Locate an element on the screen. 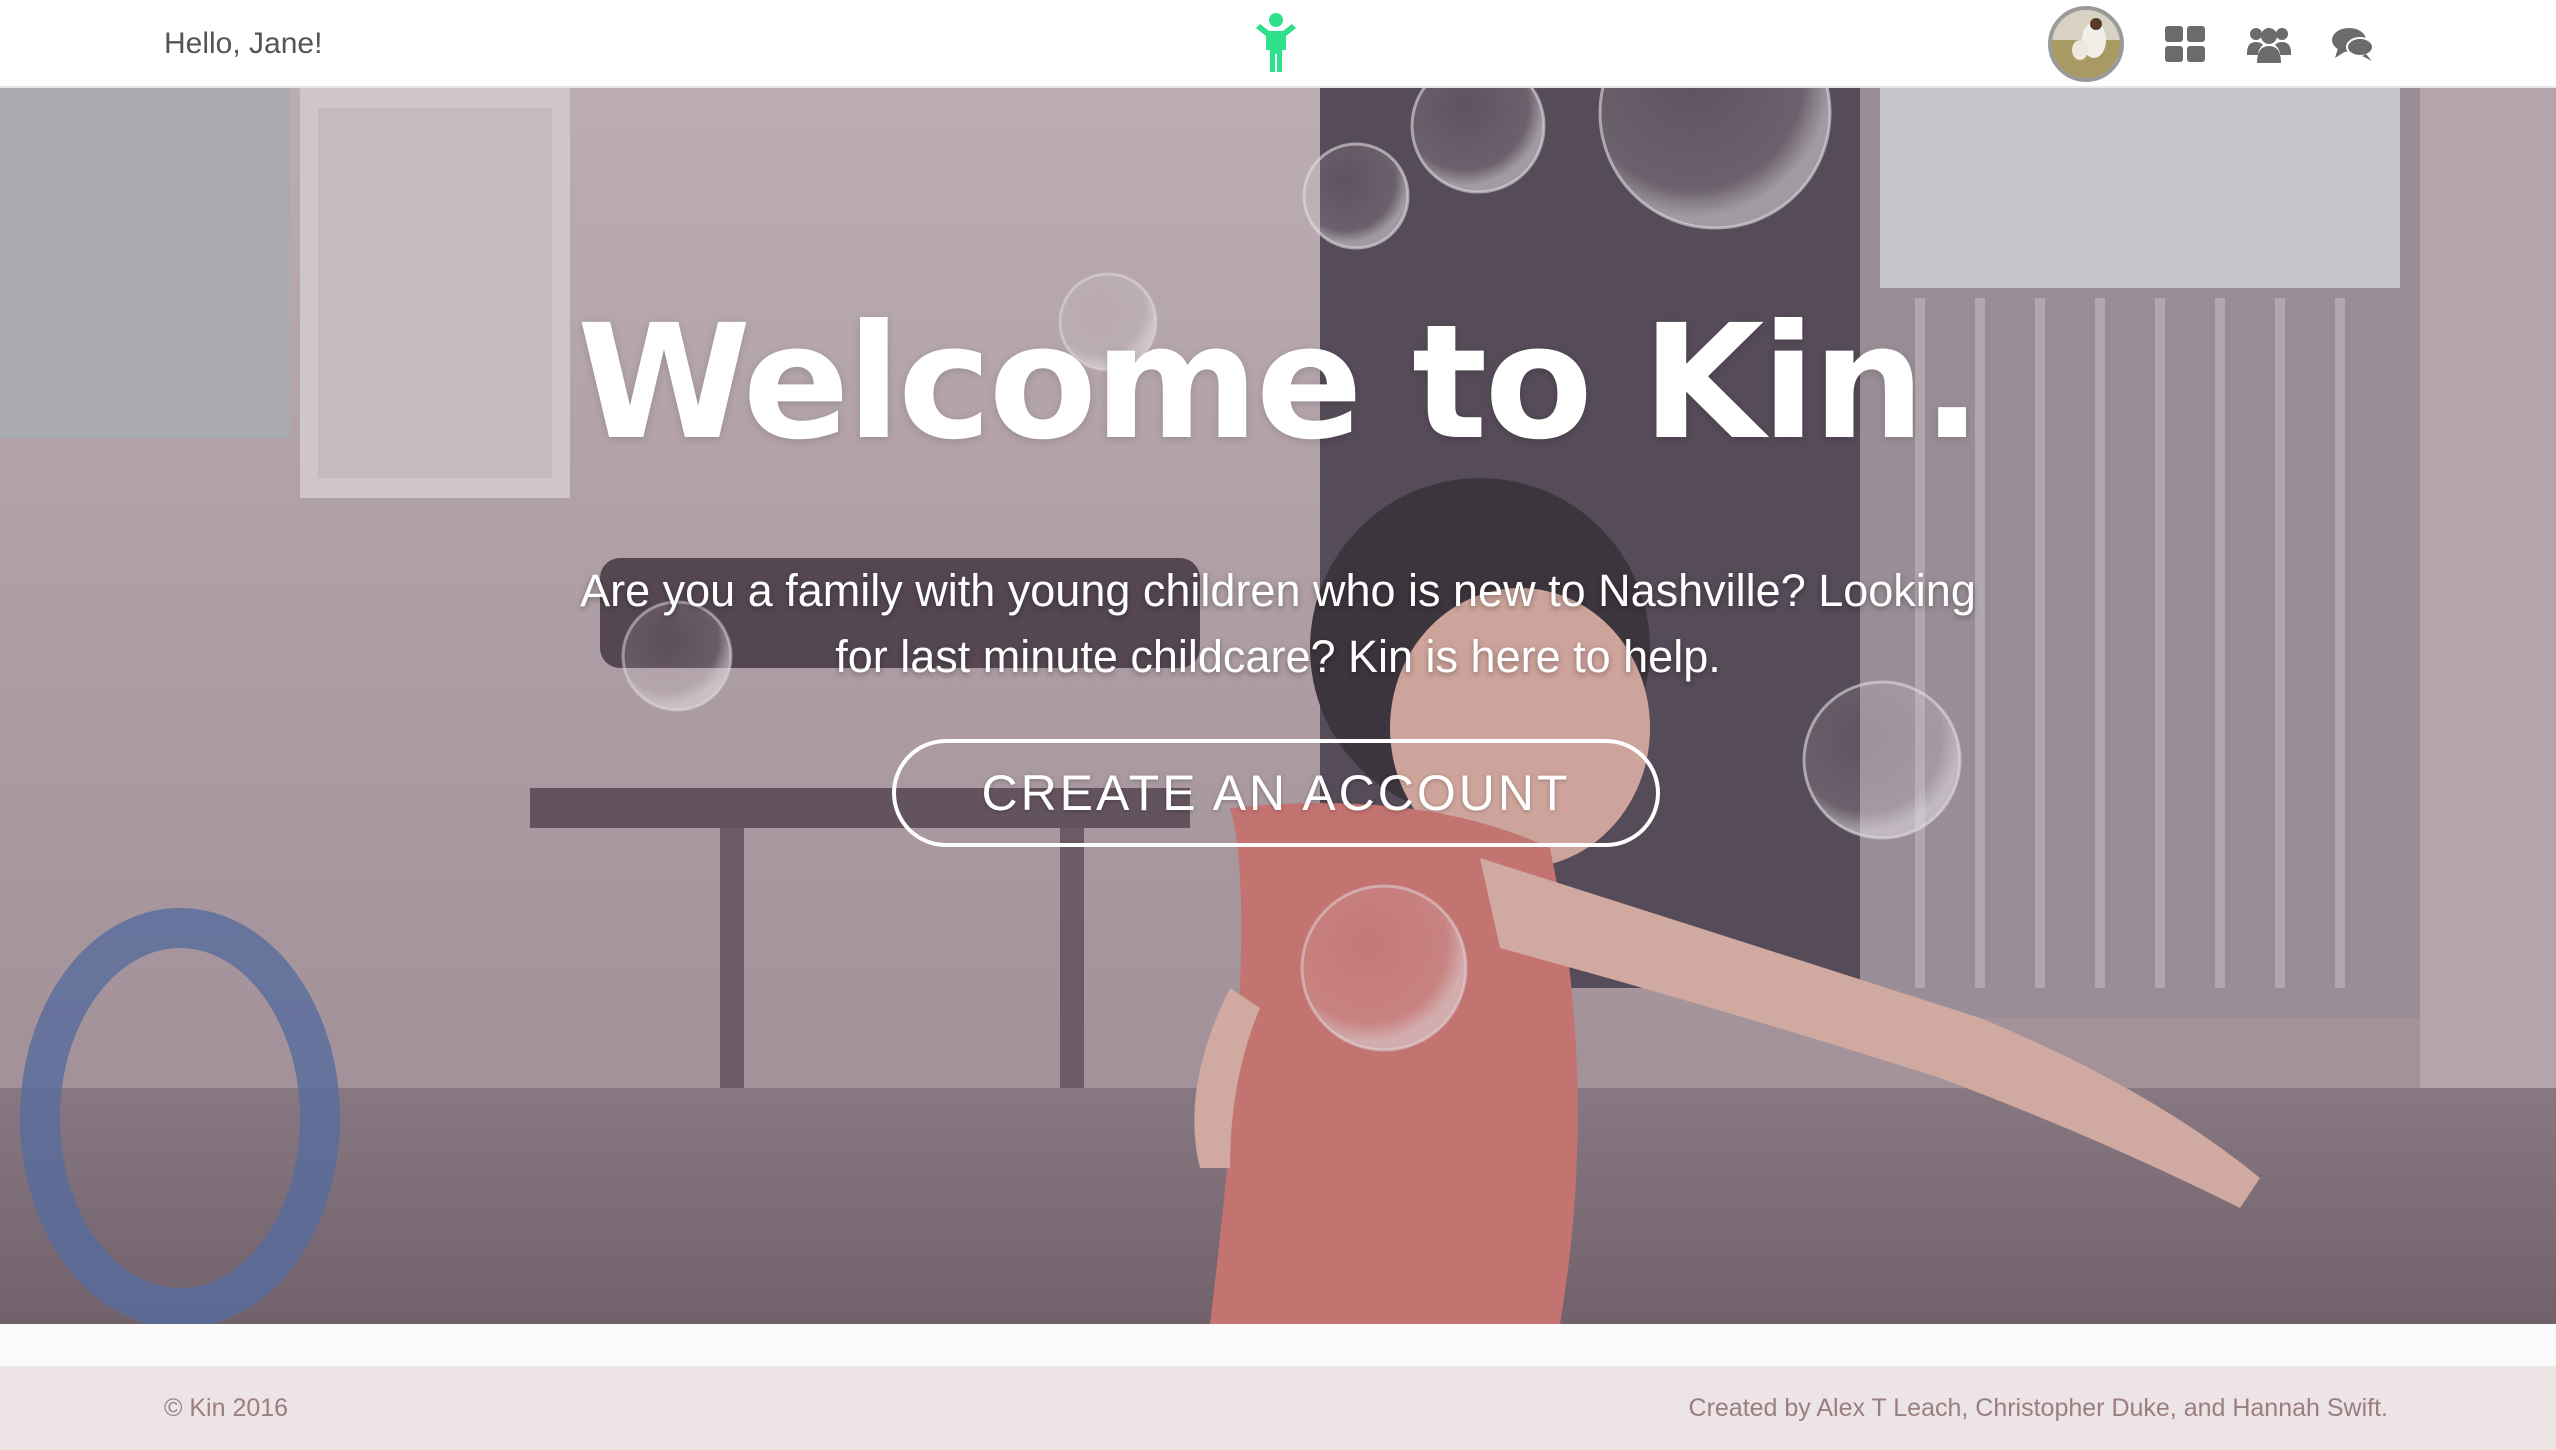 Image resolution: width=2556 pixels, height=1450 pixels. avatar is located at coordinates (2086, 44).